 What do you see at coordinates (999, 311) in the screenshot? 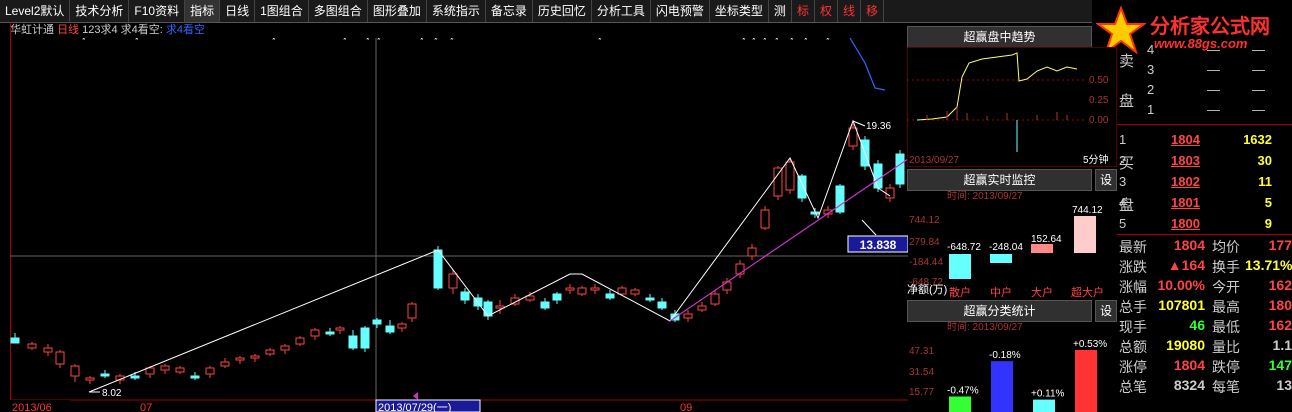
I see `classify-panel-title: 超赢分类统计` at bounding box center [999, 311].